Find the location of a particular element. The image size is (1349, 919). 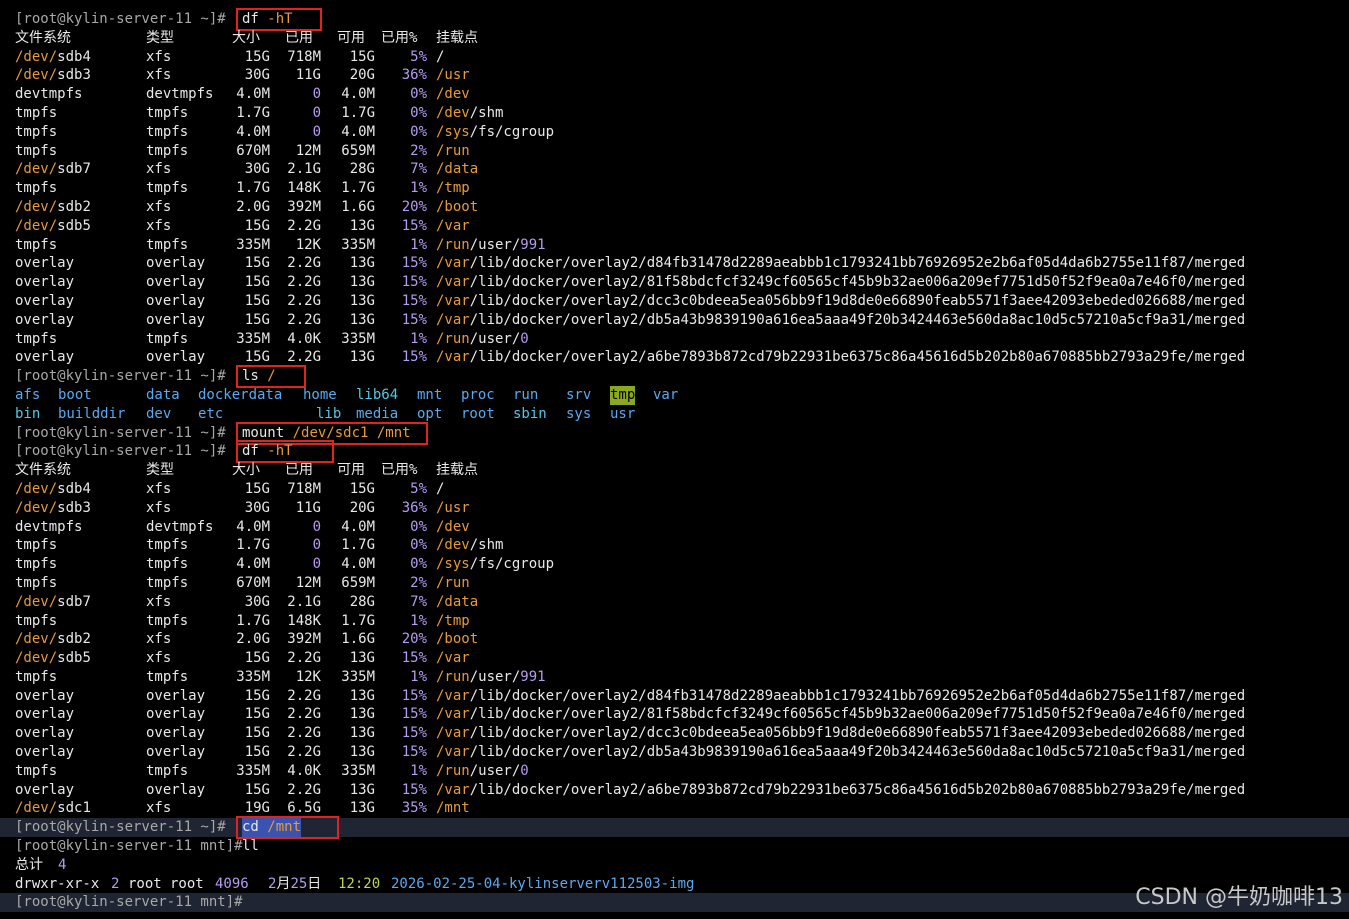

df-row: tmpfs tmpfs 670M 12M 659M 2% /run is located at coordinates (682, 151).